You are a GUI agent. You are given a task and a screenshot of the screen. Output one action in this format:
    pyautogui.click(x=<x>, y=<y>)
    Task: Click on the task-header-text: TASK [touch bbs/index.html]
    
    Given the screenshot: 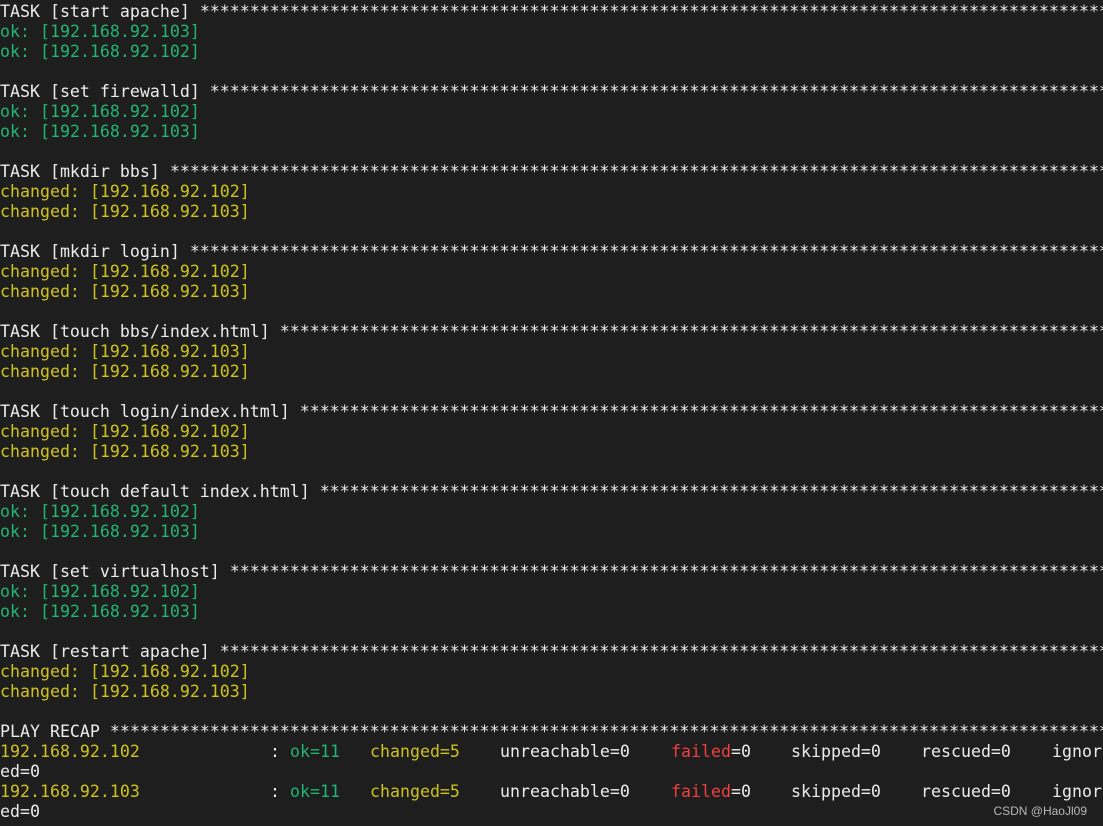 What is the action you would take?
    pyautogui.click(x=135, y=331)
    